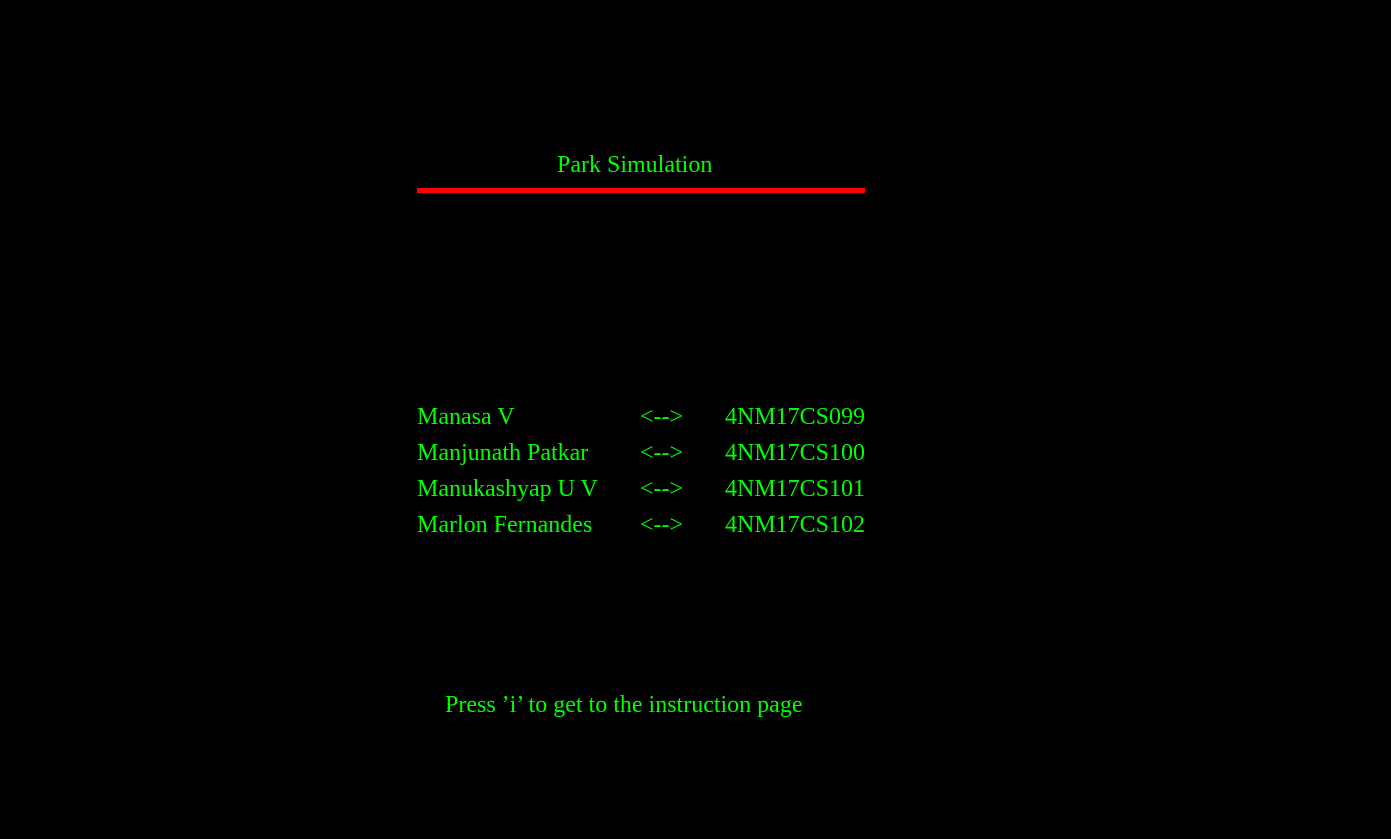 The image size is (1391, 839). I want to click on member-usn: 4NM17CS101, so click(795, 489).